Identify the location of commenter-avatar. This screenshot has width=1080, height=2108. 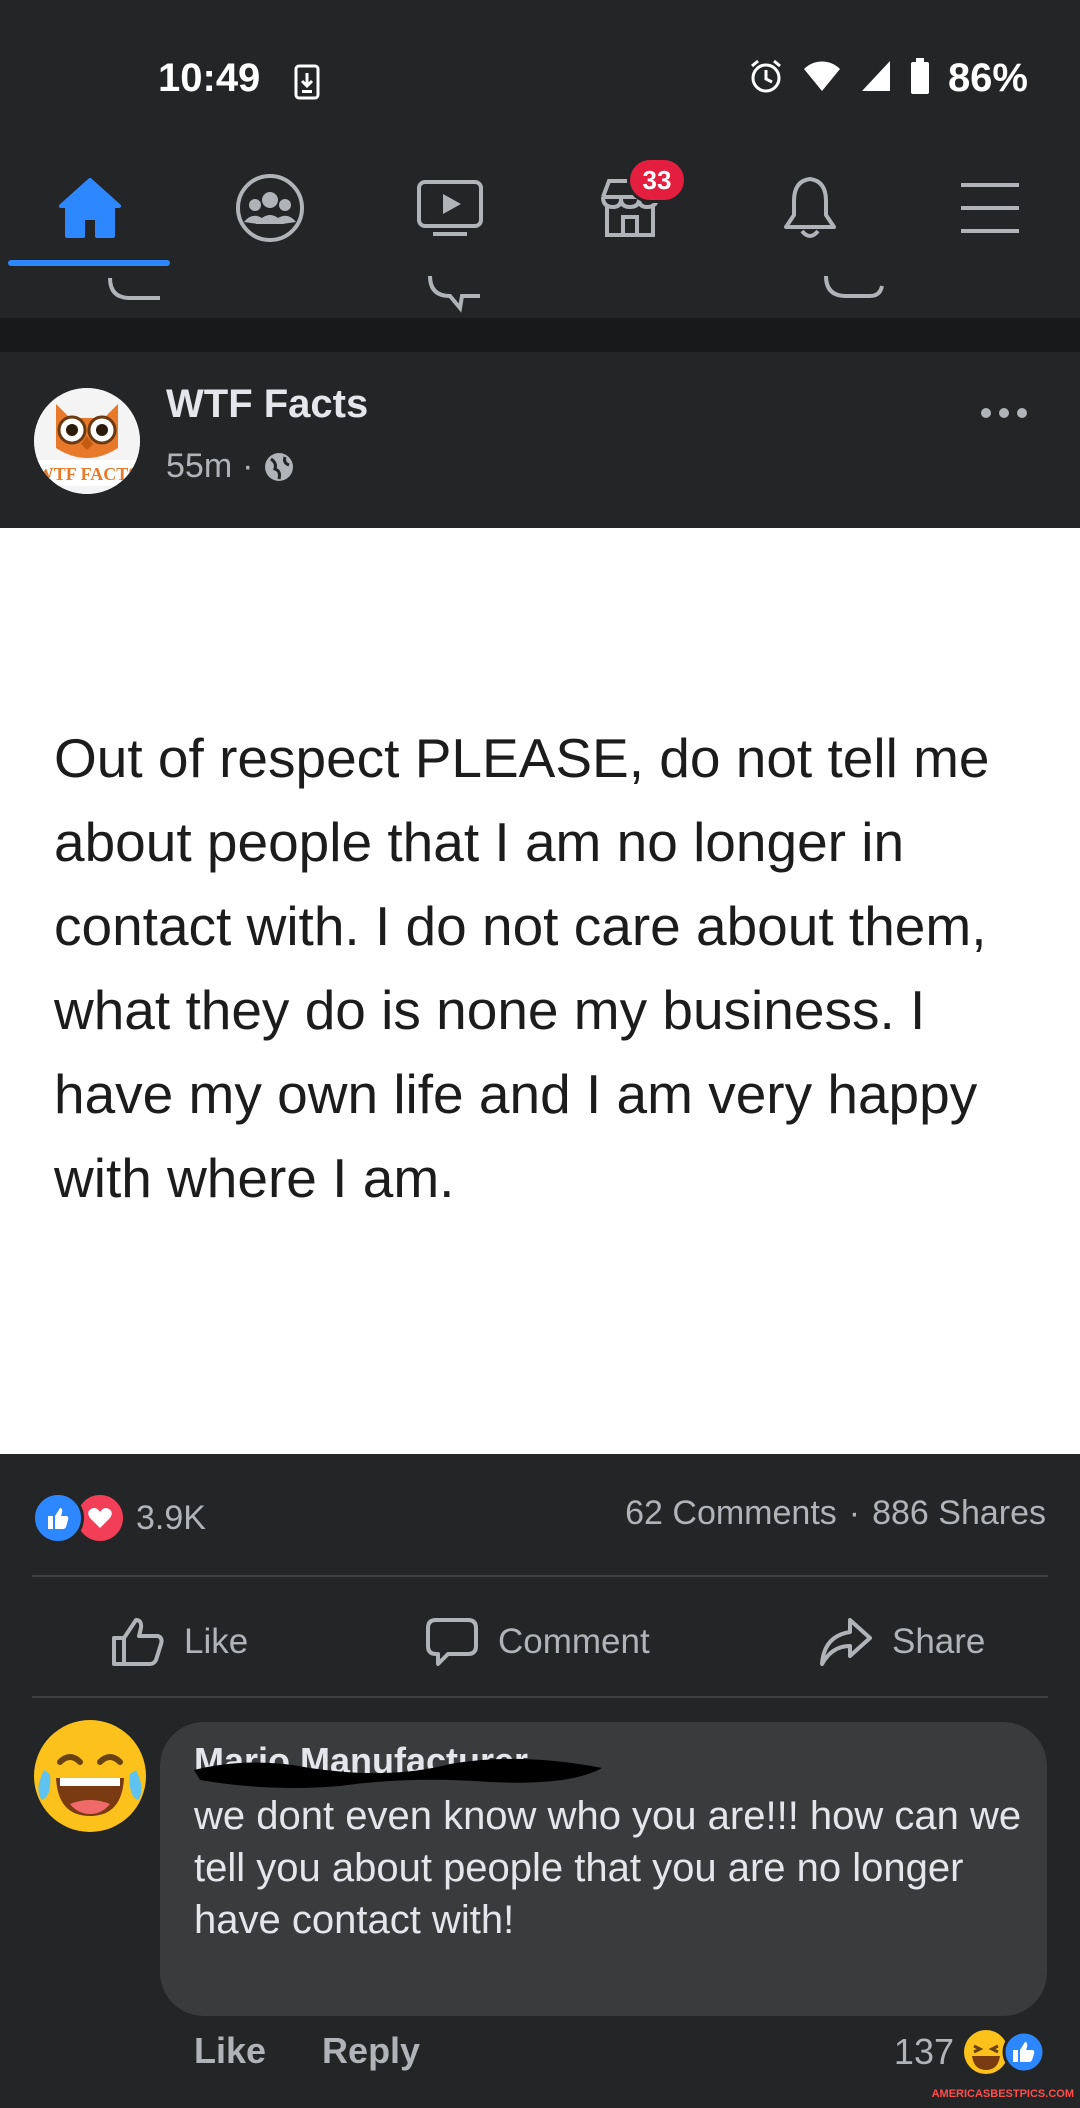
(90, 1776).